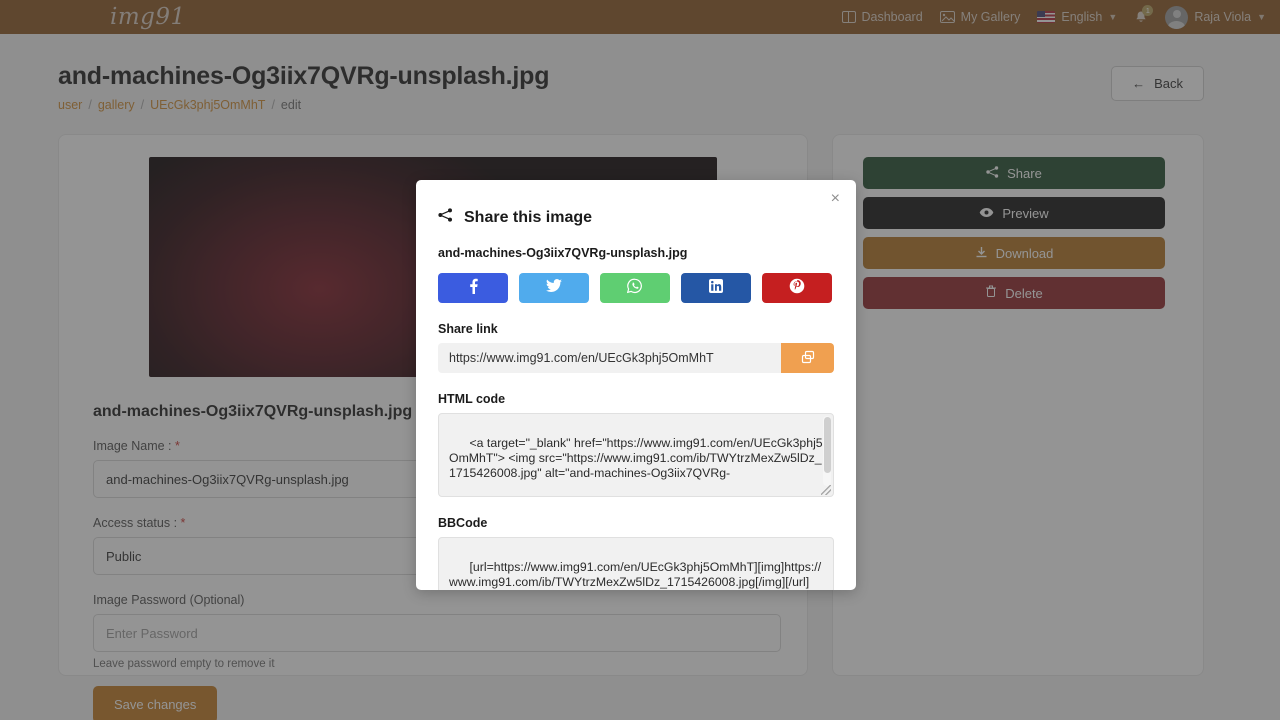 This screenshot has height=720, width=1280. I want to click on share-pinterest-button, so click(797, 288).